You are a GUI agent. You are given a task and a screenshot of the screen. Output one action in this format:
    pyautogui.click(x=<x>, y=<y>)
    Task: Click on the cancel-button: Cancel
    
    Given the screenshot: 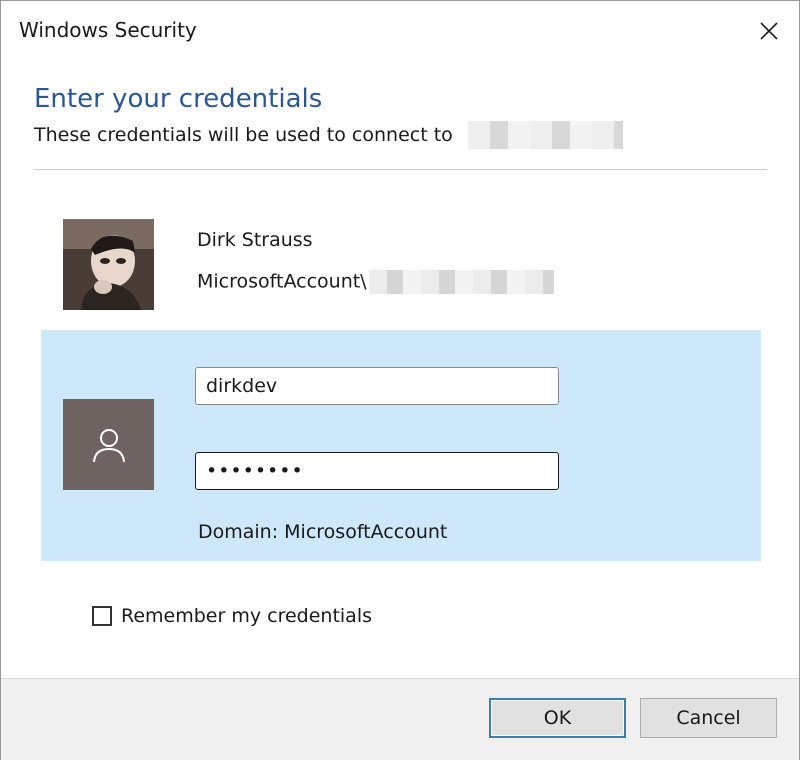 What is the action you would take?
    pyautogui.click(x=708, y=718)
    